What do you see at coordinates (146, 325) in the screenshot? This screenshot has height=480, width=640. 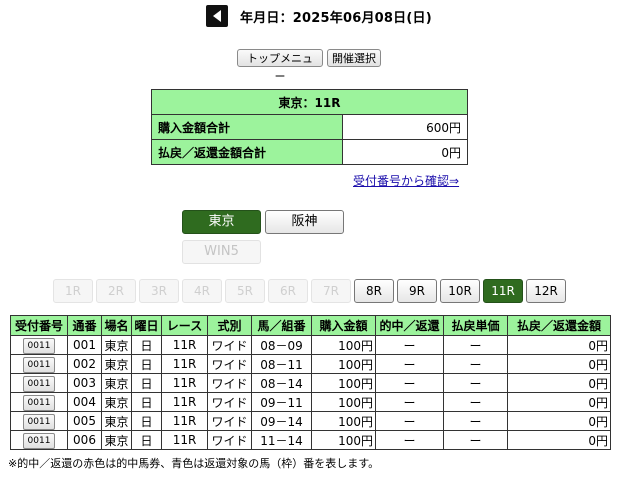 I see `col-day: 曜日` at bounding box center [146, 325].